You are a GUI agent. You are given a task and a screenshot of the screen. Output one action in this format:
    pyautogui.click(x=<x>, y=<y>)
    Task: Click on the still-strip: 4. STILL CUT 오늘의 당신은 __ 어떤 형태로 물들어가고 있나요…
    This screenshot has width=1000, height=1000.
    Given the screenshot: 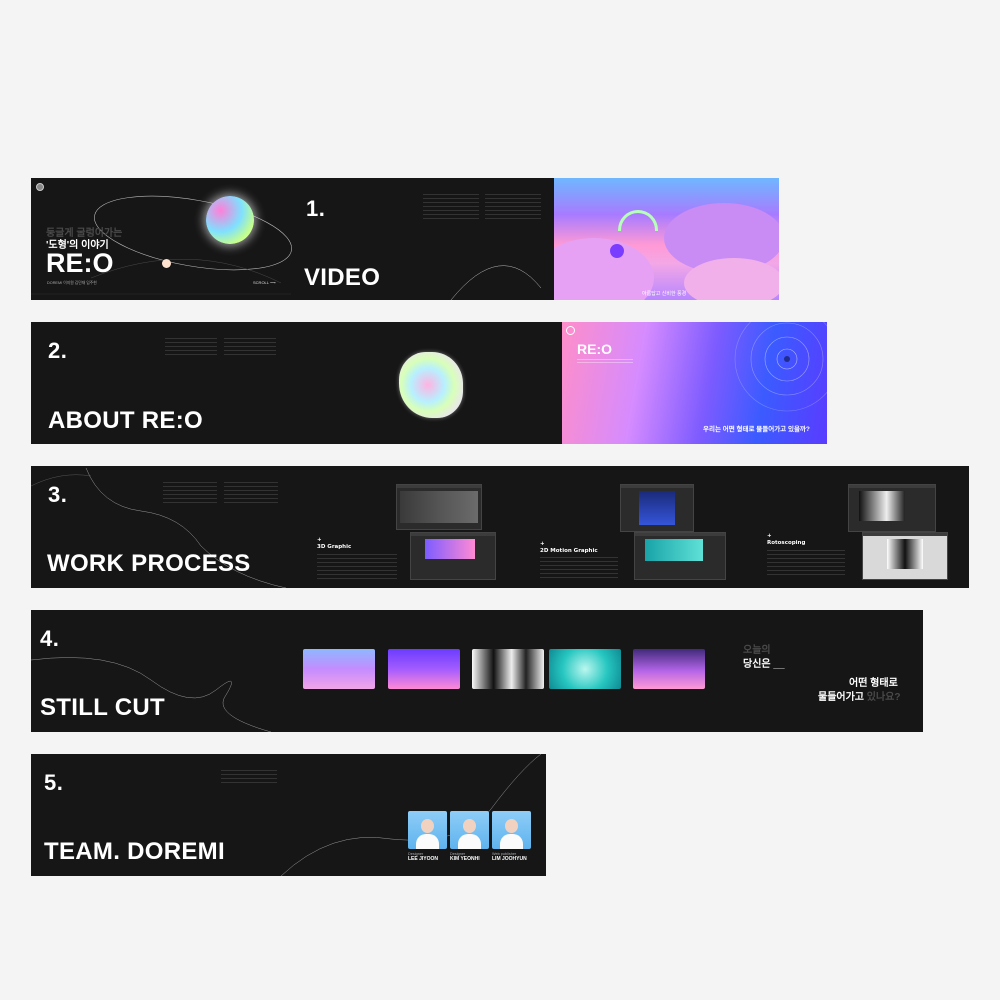 What is the action you would take?
    pyautogui.click(x=477, y=671)
    